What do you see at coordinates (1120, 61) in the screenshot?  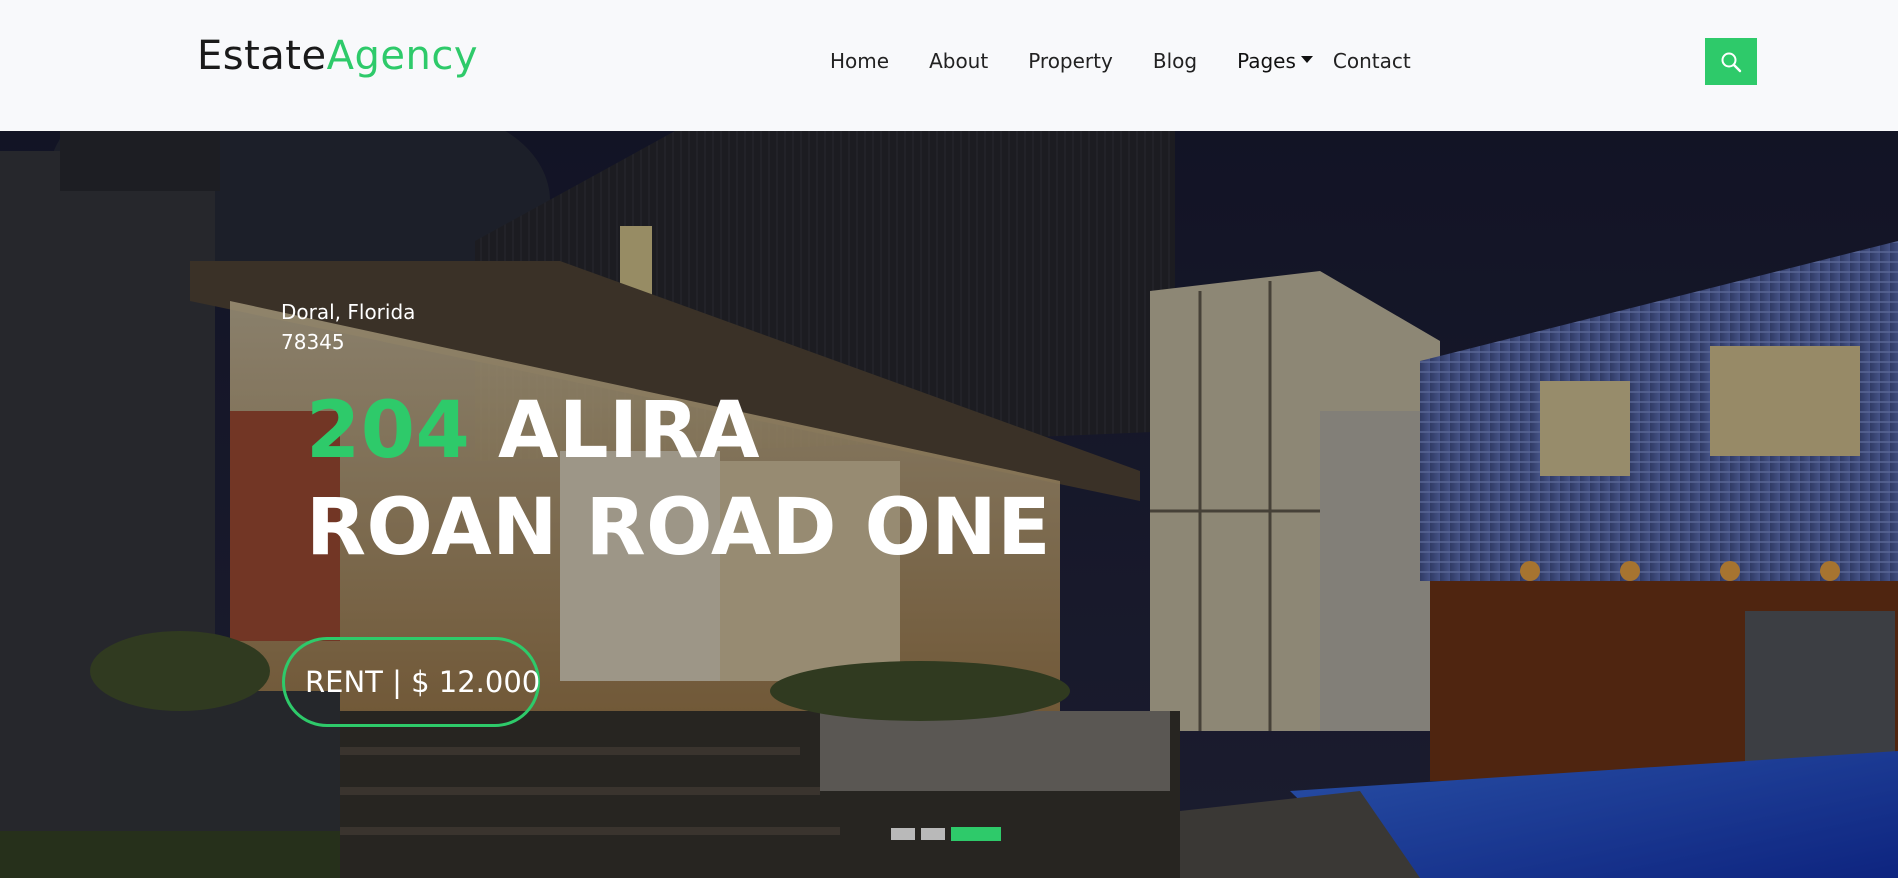 I see `main-nav: Home About Property Blog Pages Contact` at bounding box center [1120, 61].